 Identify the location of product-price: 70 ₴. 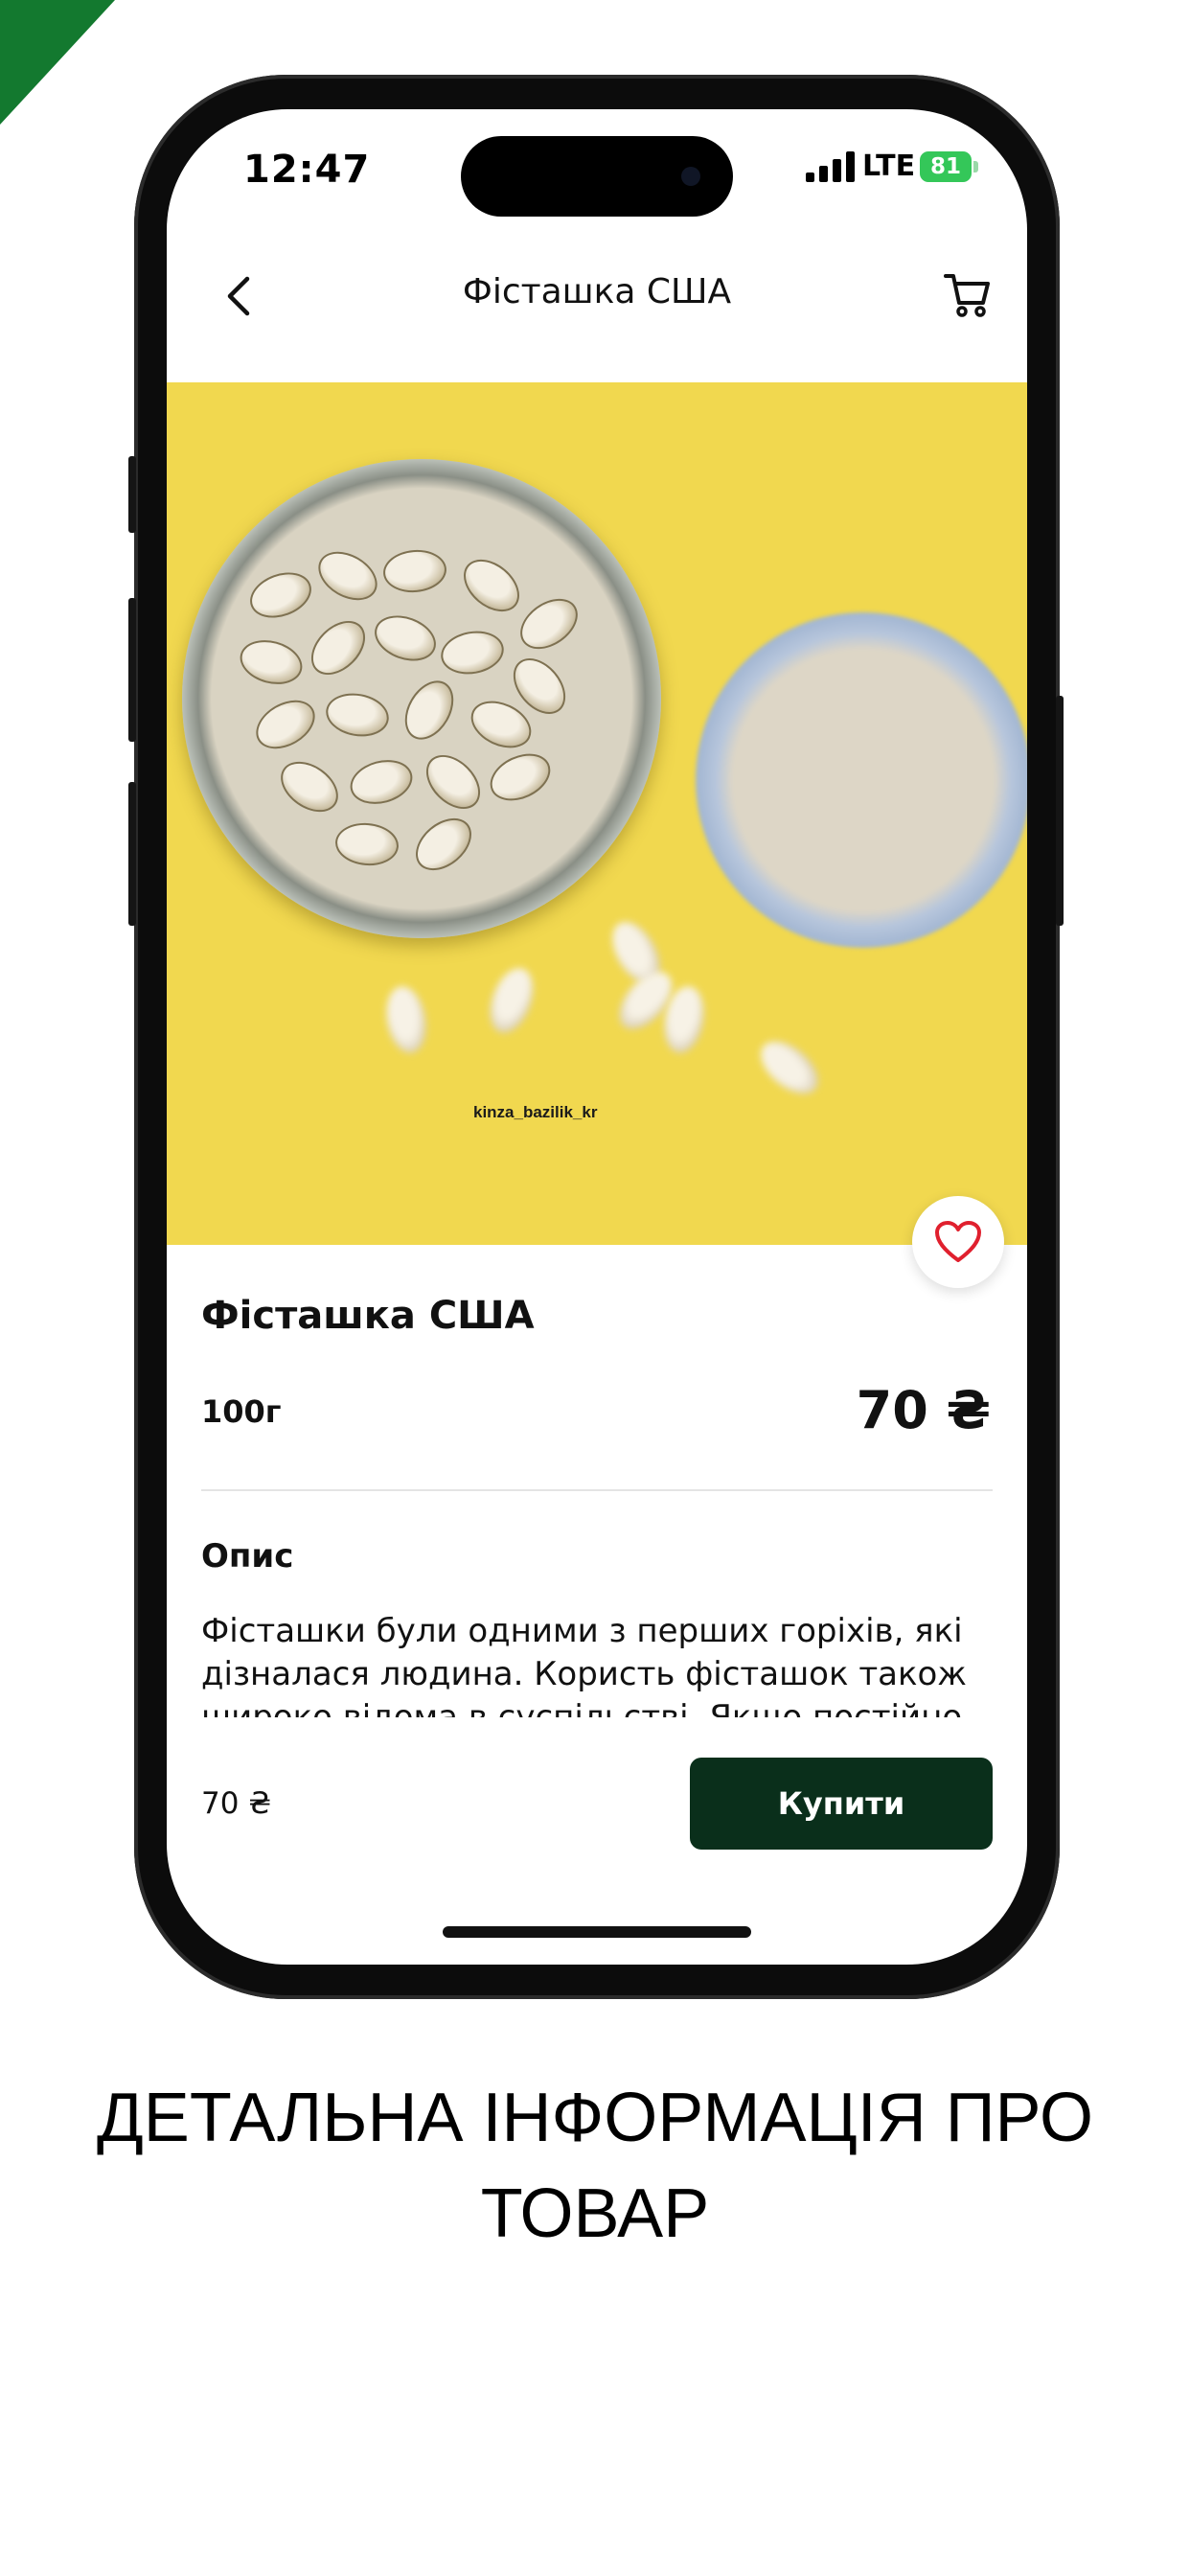
(924, 1410).